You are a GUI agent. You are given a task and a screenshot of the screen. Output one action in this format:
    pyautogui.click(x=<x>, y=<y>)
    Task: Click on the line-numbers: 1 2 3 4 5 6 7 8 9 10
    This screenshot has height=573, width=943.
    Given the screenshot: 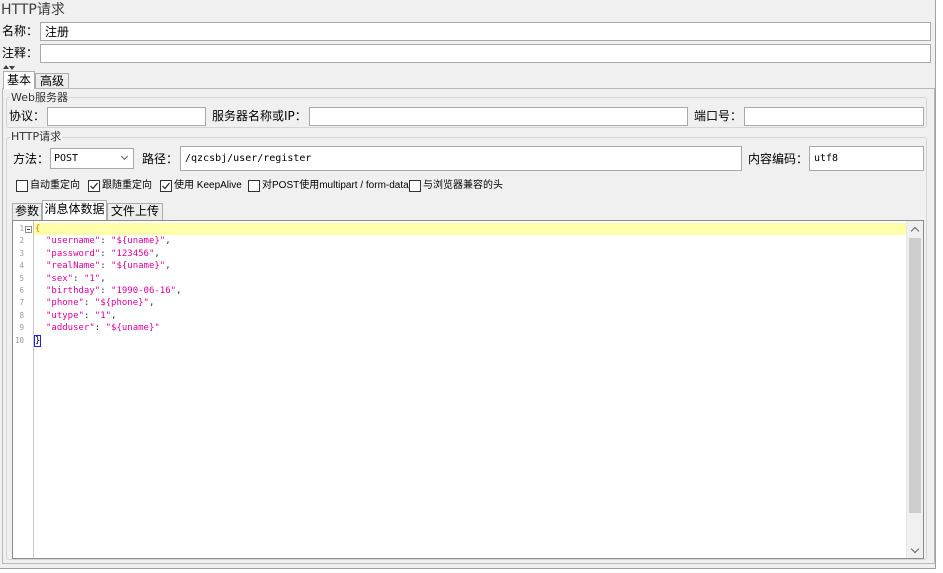 What is the action you would take?
    pyautogui.click(x=18, y=285)
    